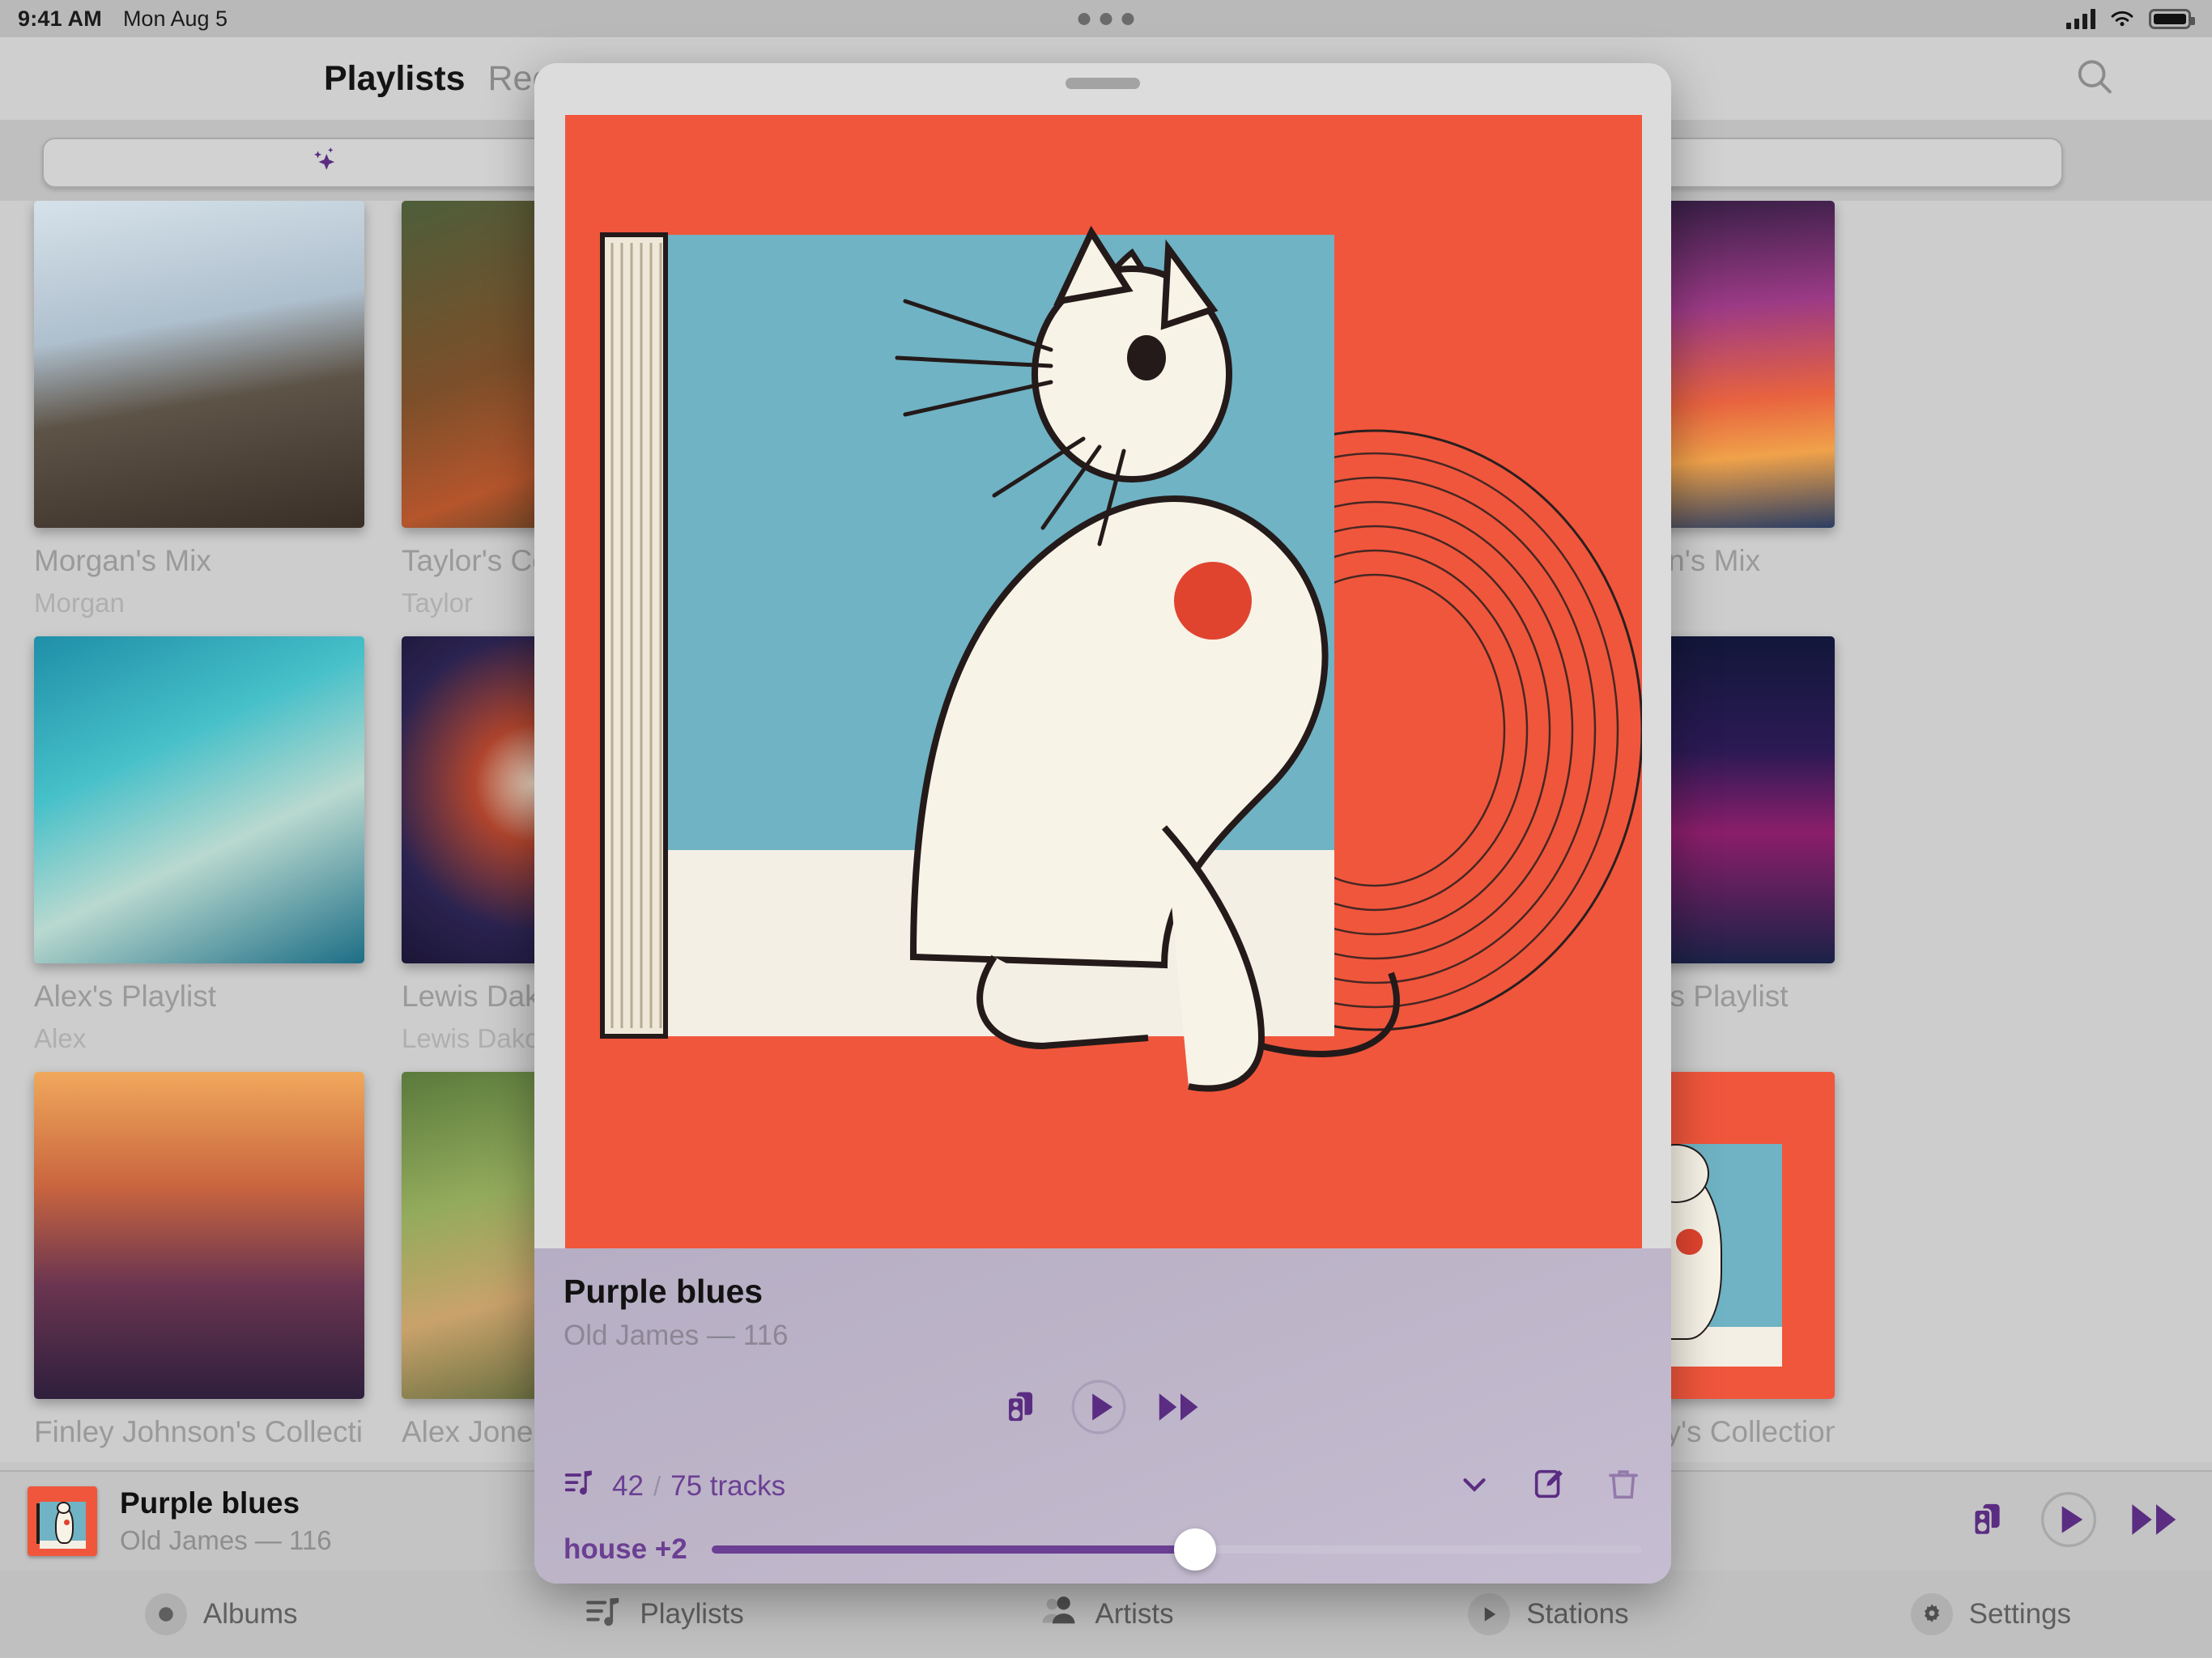 This screenshot has height=1658, width=2212. What do you see at coordinates (324, 163) in the screenshot?
I see `sparkles-icon` at bounding box center [324, 163].